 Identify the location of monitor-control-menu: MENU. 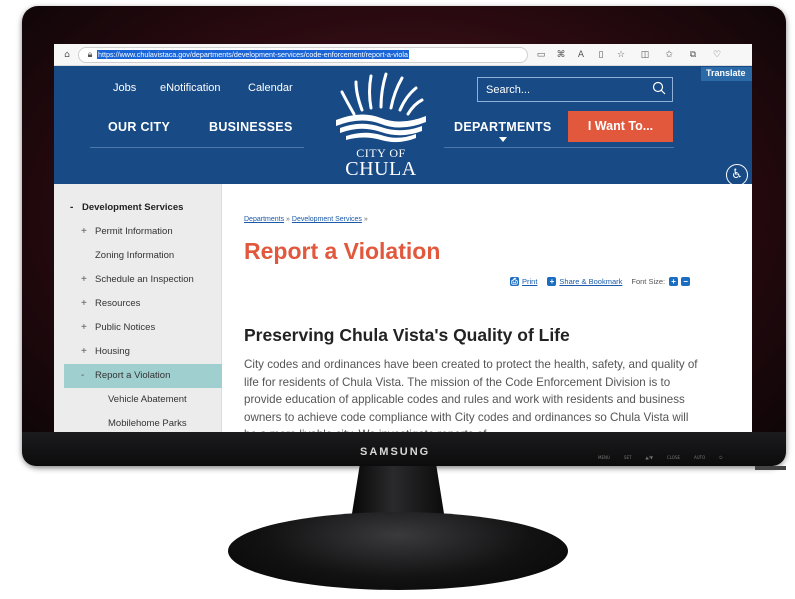
(604, 457).